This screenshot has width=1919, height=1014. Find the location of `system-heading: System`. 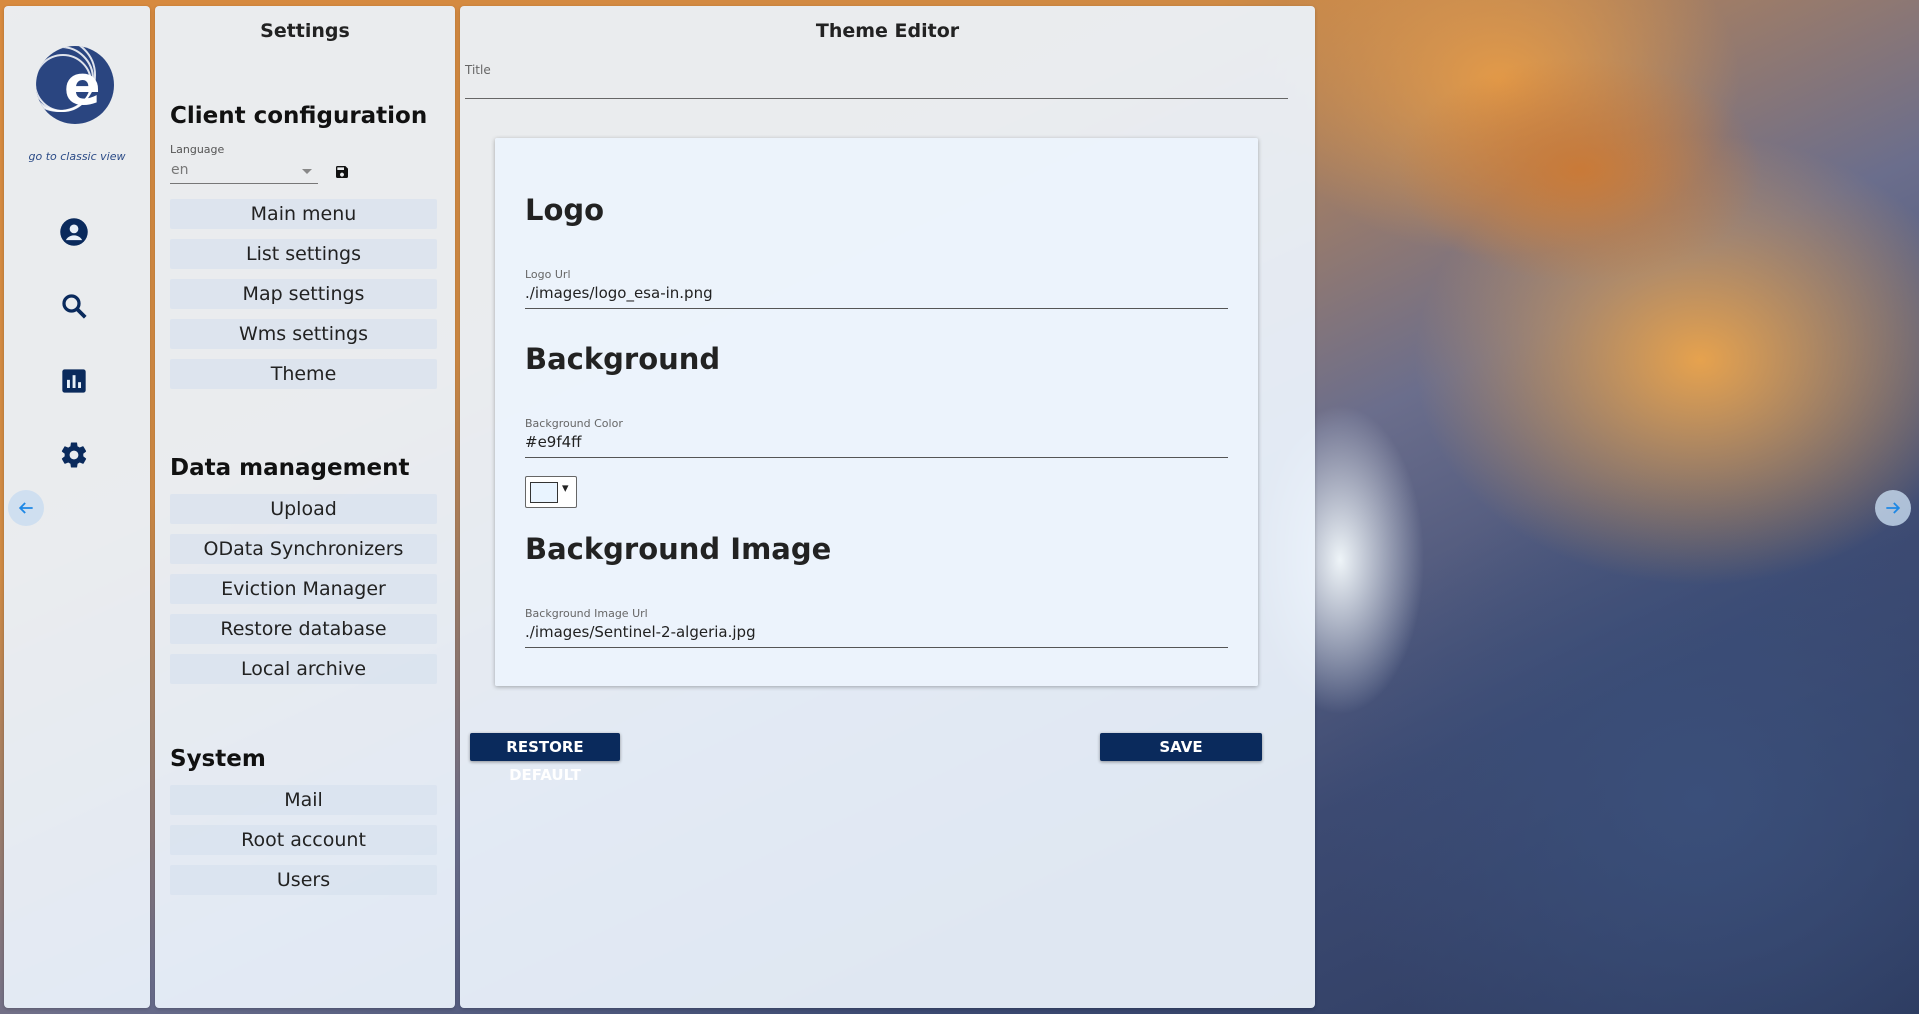

system-heading: System is located at coordinates (218, 759).